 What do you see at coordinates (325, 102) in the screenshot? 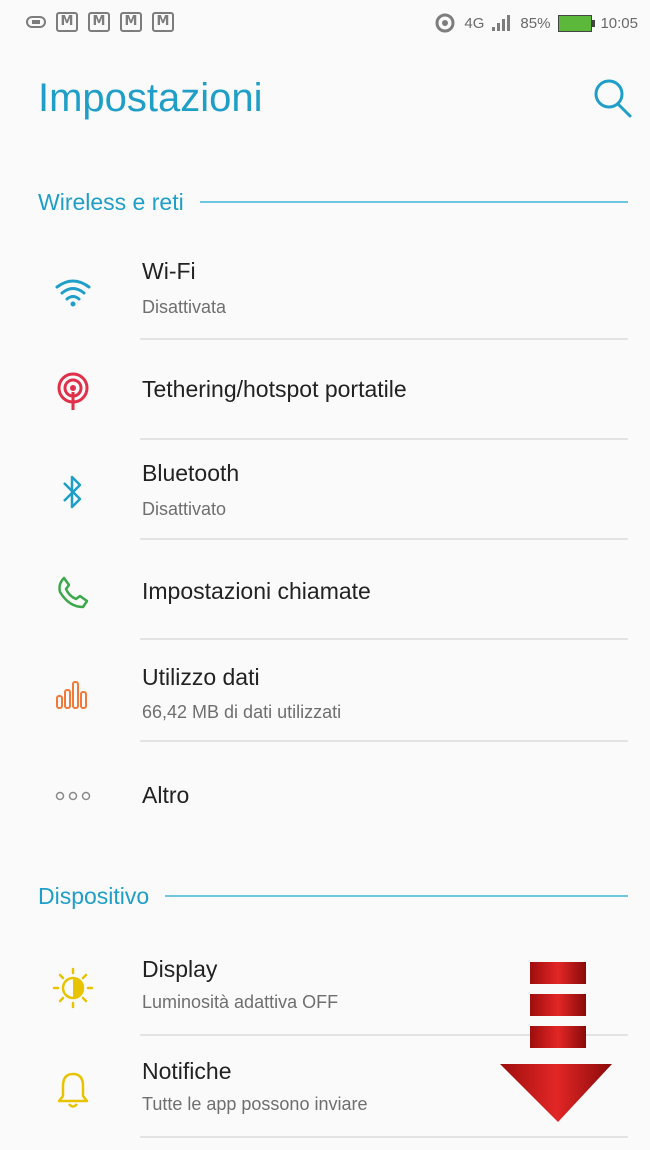
I see `app-bar: Impostazioni` at bounding box center [325, 102].